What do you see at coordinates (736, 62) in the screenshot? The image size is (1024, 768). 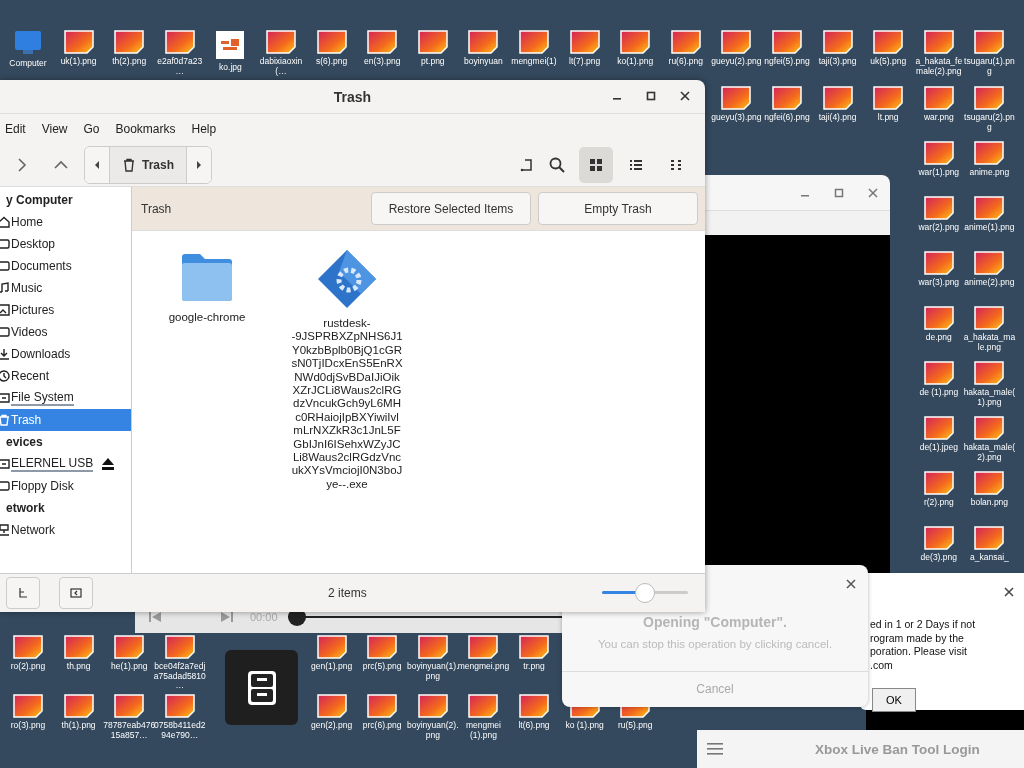 I see `desktop-icon-label: gueyu(2).png` at bounding box center [736, 62].